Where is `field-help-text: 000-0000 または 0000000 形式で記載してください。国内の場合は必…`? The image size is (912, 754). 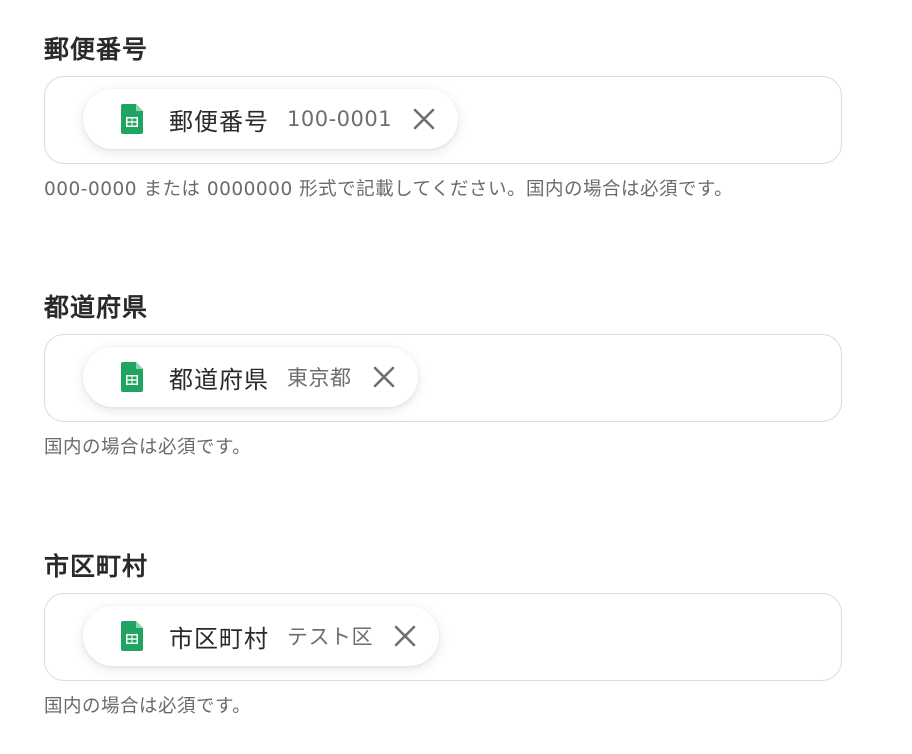 field-help-text: 000-0000 または 0000000 形式で記載してください。国内の場合は必… is located at coordinates (389, 189).